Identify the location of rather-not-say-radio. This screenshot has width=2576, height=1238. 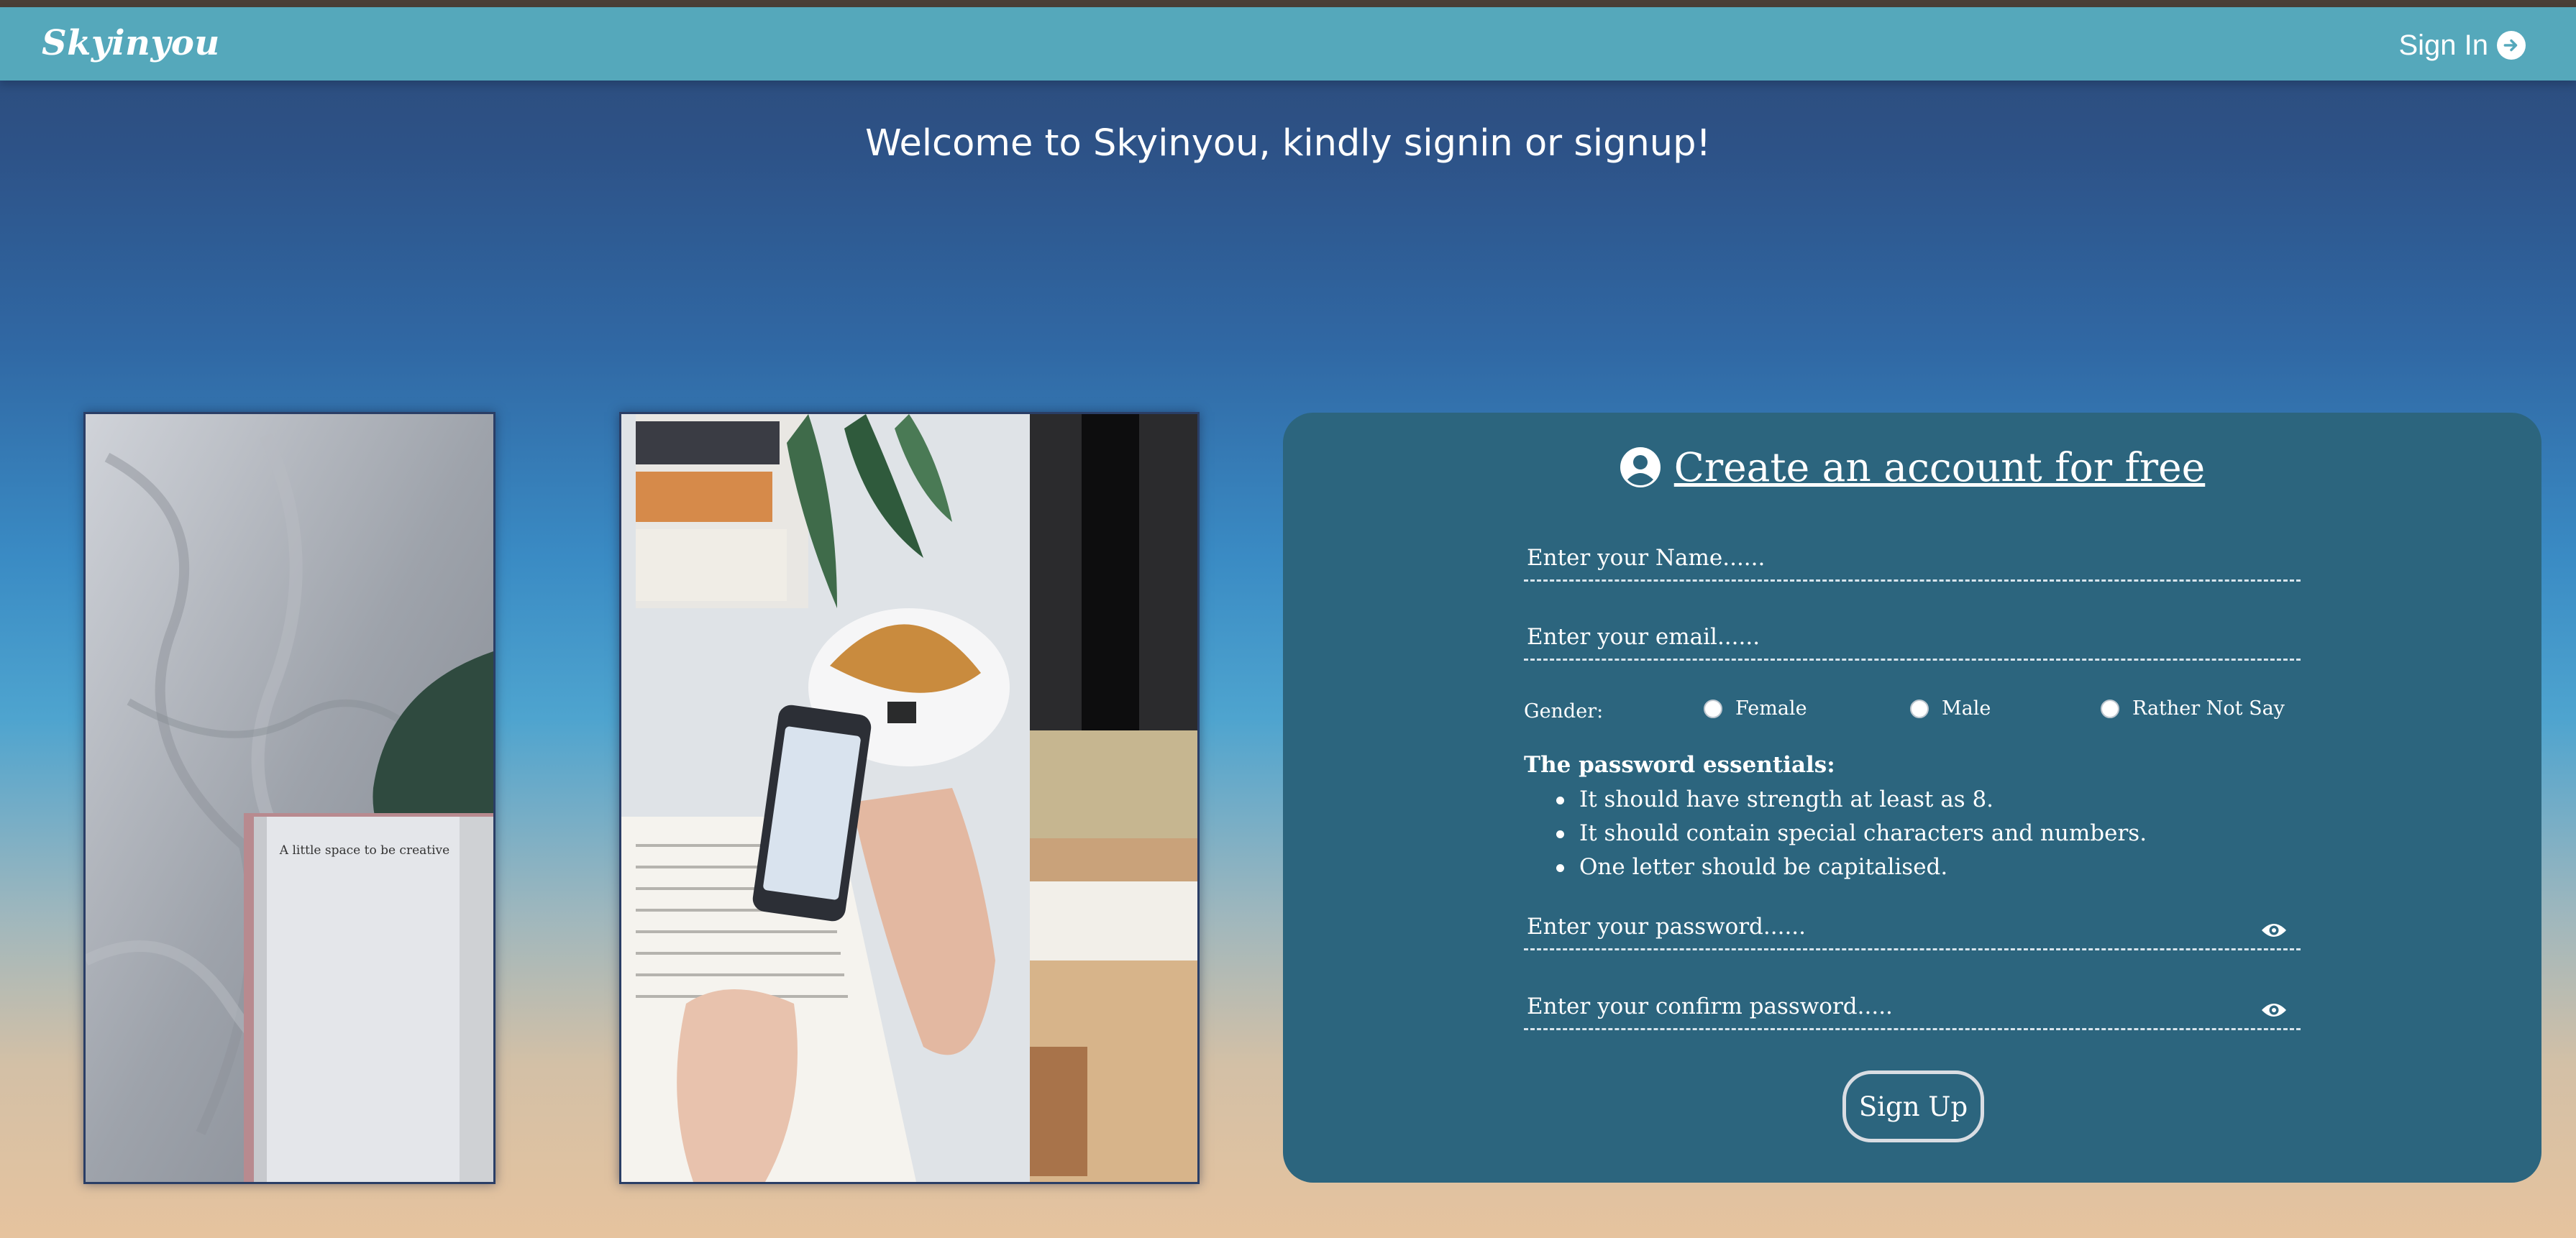
(2110, 708).